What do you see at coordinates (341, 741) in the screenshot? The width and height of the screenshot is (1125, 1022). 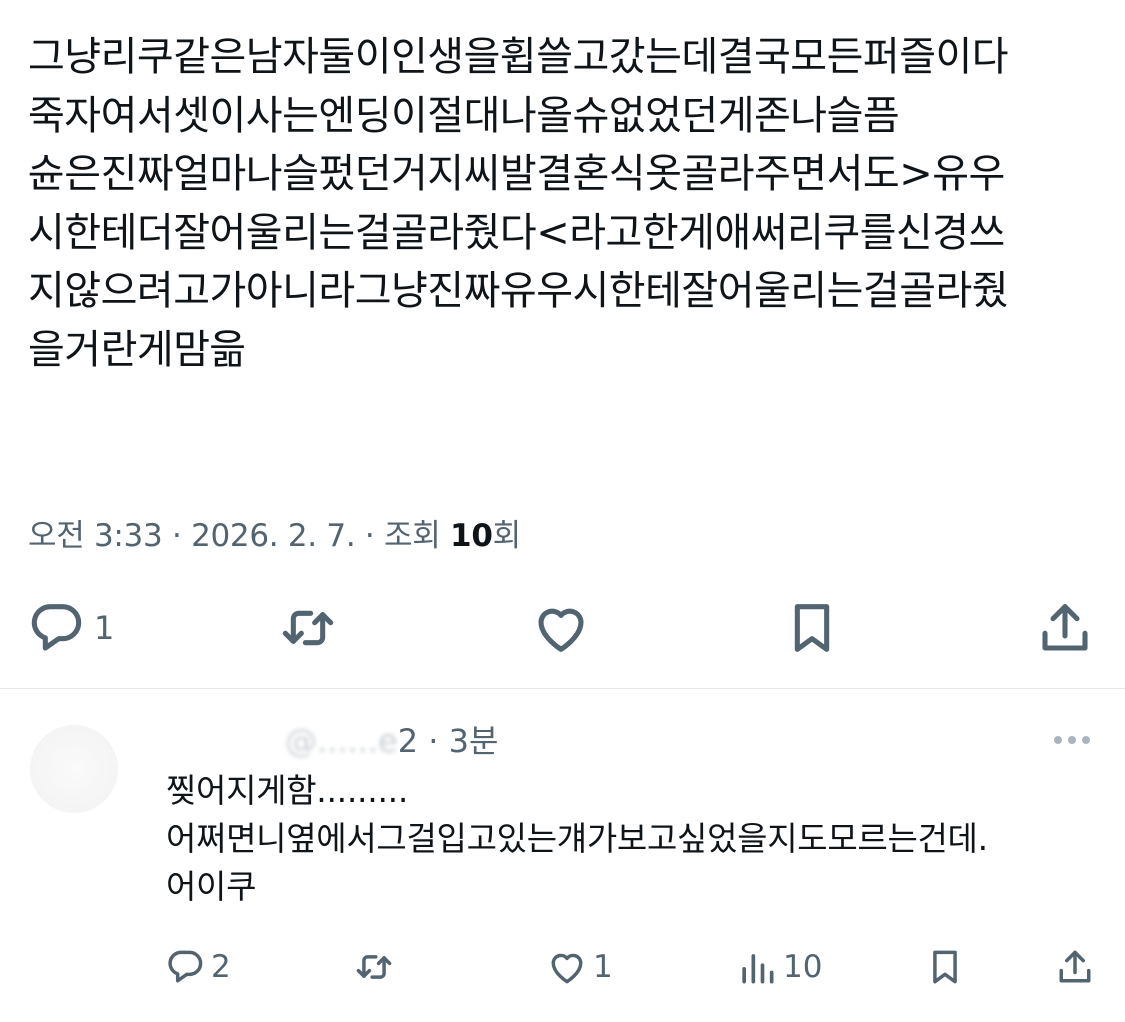 I see `reply-handle: @......e` at bounding box center [341, 741].